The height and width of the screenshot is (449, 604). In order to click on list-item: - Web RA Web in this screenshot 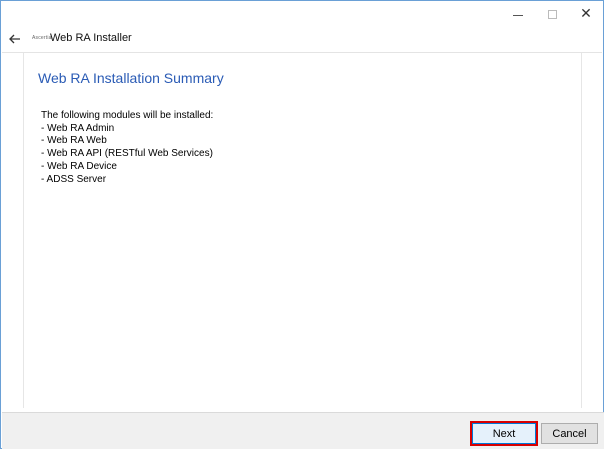, I will do `click(74, 141)`.